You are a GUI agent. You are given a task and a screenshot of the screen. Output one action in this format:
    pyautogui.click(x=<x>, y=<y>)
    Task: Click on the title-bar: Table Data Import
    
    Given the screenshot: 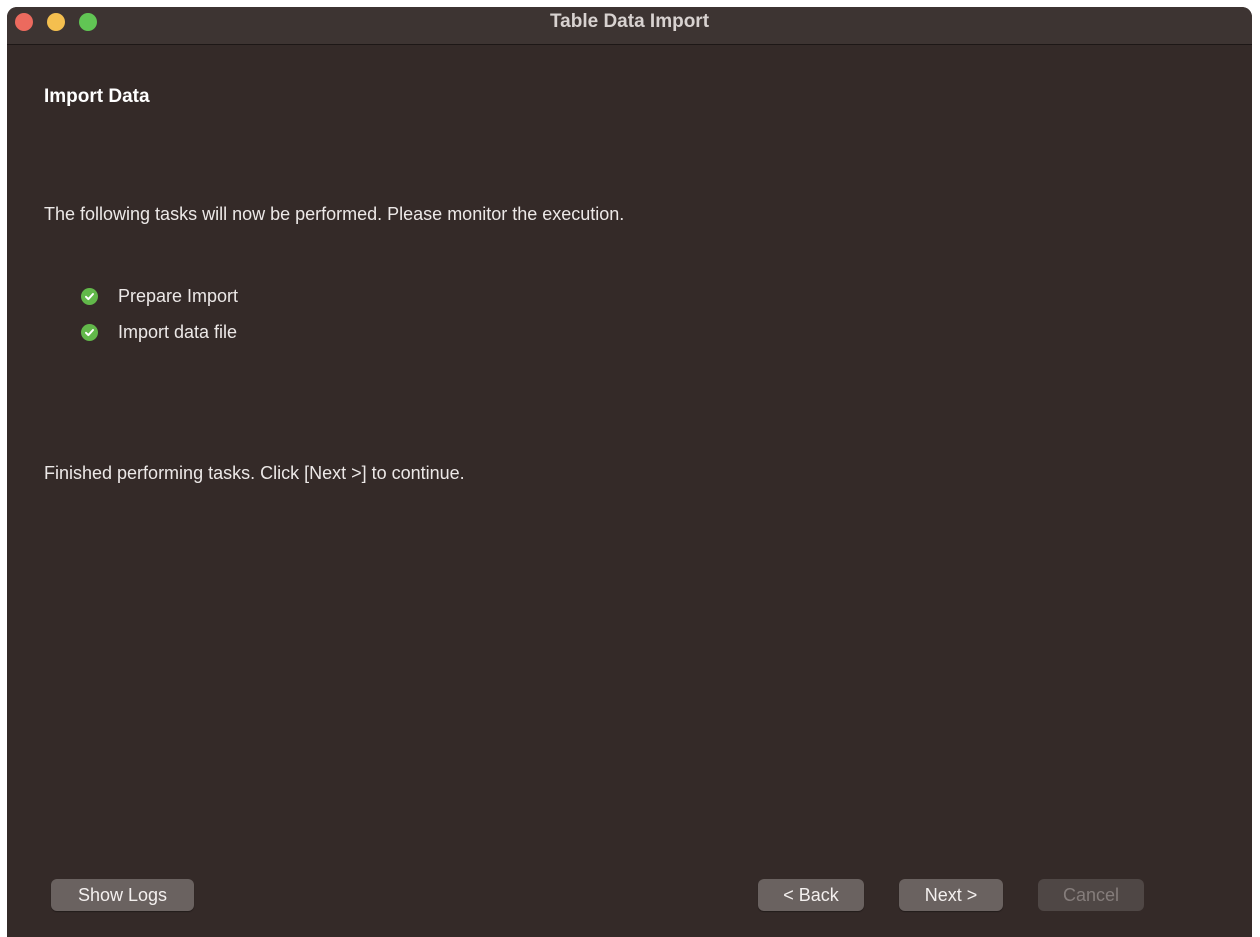 What is the action you would take?
    pyautogui.click(x=629, y=26)
    